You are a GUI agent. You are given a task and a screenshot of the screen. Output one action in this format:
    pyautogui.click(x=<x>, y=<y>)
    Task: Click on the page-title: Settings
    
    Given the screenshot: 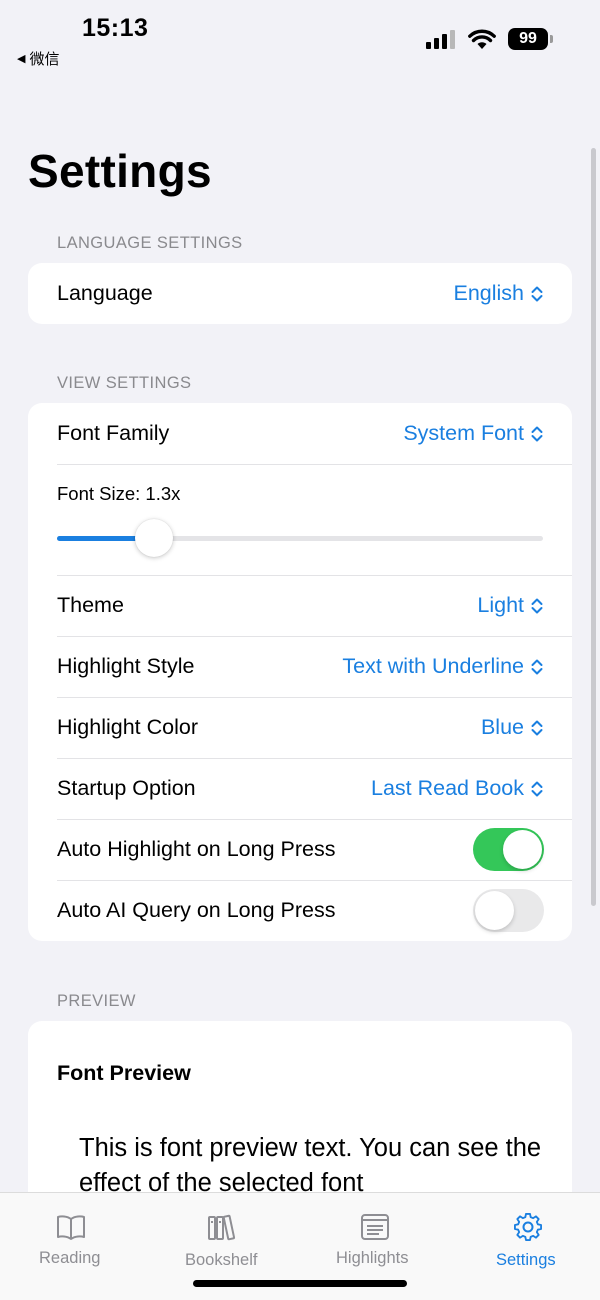 What is the action you would take?
    pyautogui.click(x=120, y=171)
    